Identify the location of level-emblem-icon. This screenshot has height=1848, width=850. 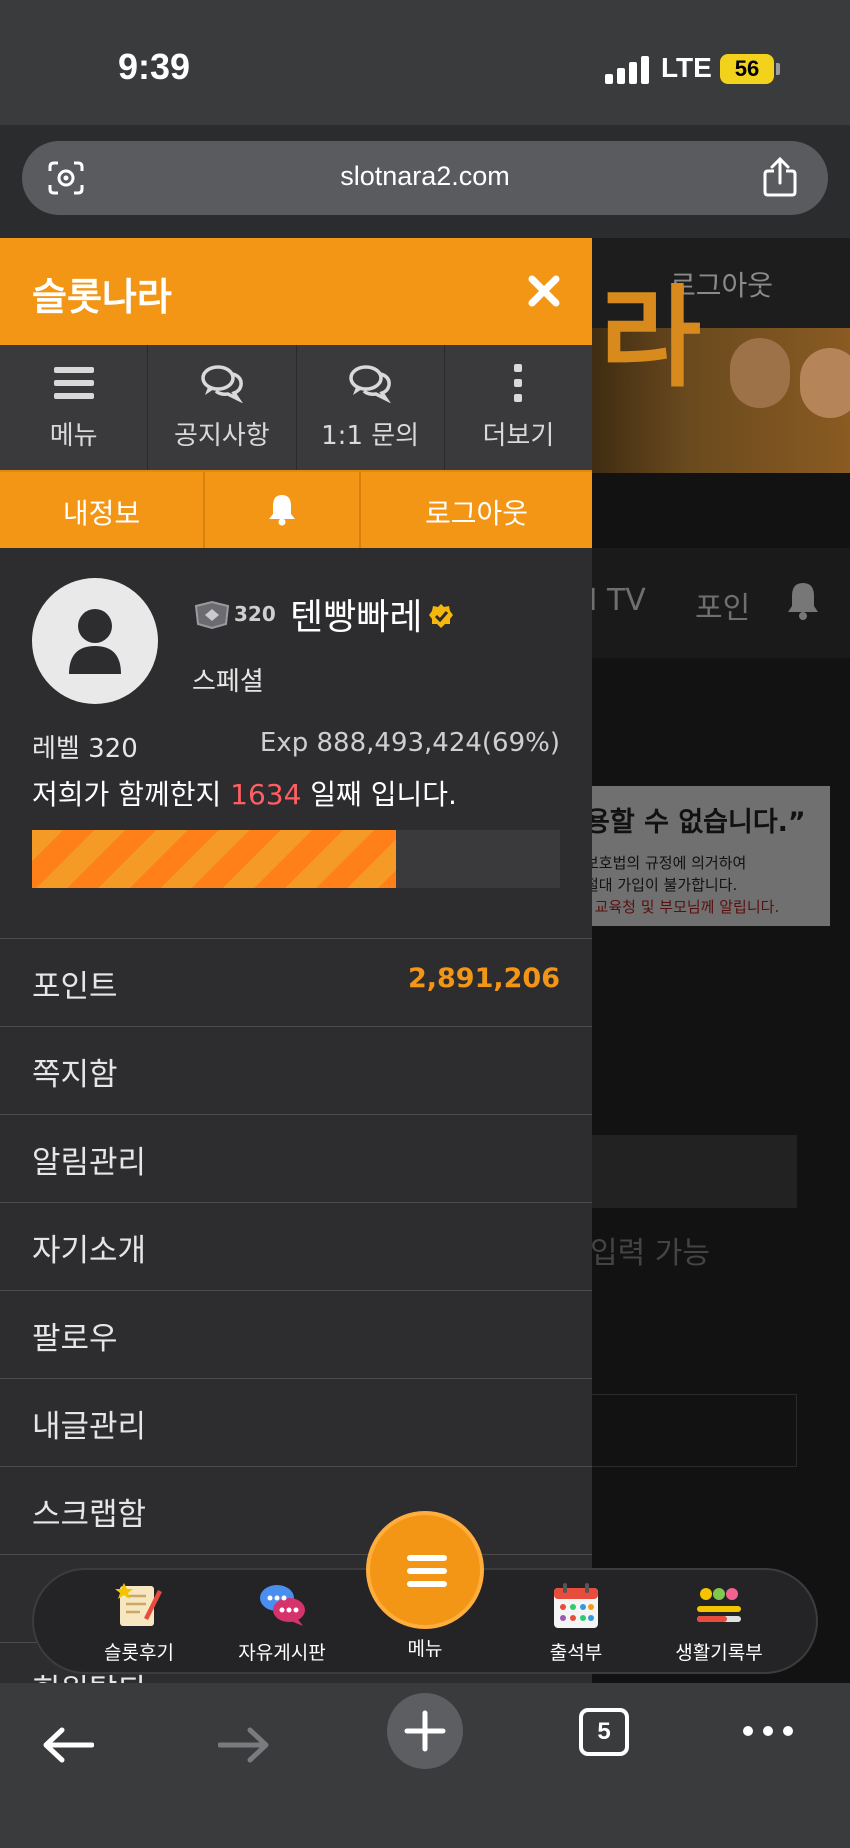
(212, 615).